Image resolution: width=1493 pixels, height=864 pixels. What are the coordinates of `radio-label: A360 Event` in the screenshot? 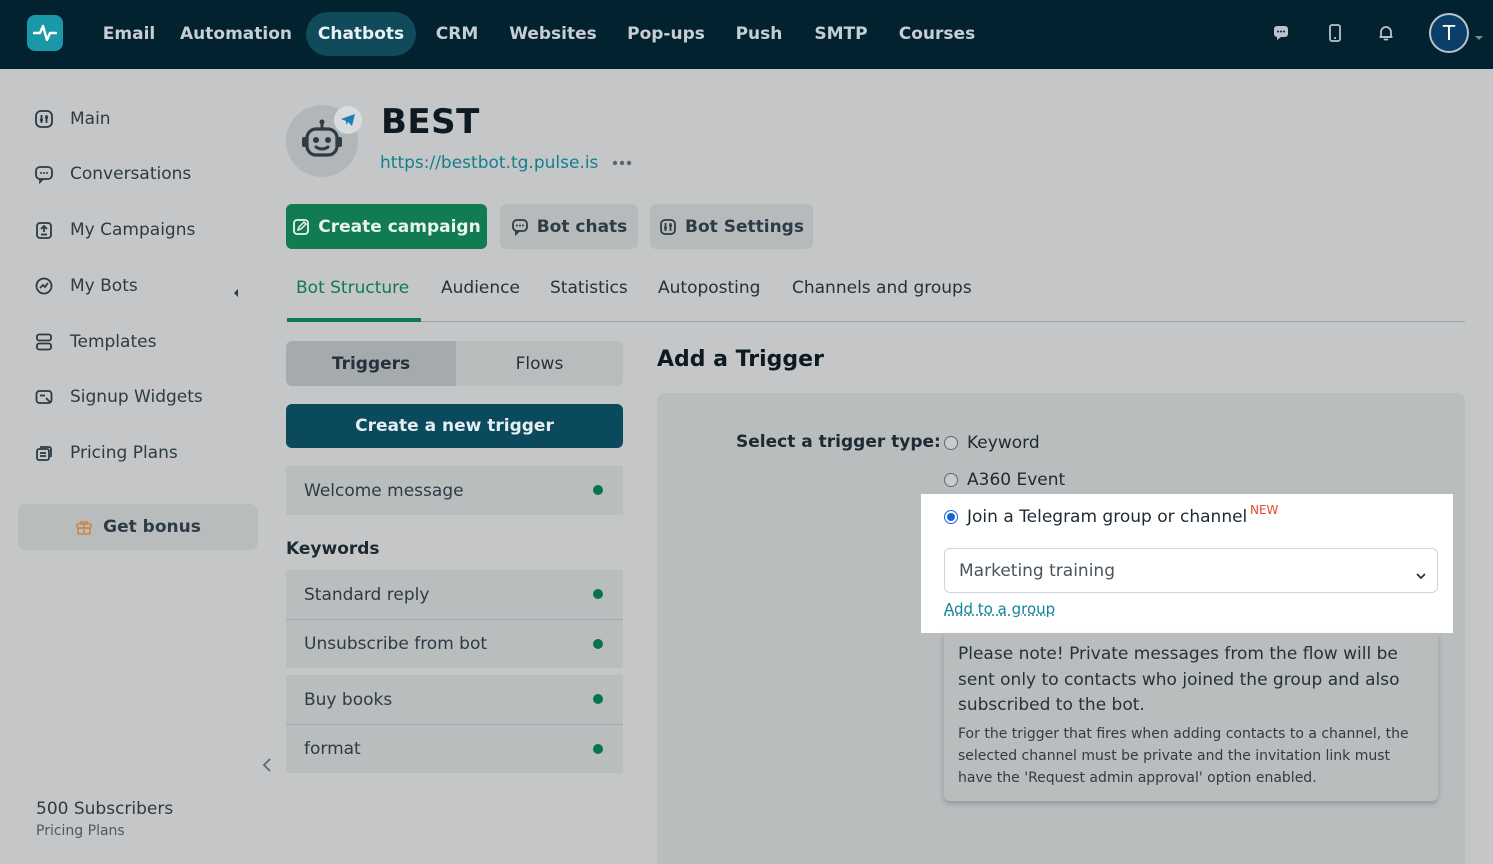 It's located at (1016, 480).